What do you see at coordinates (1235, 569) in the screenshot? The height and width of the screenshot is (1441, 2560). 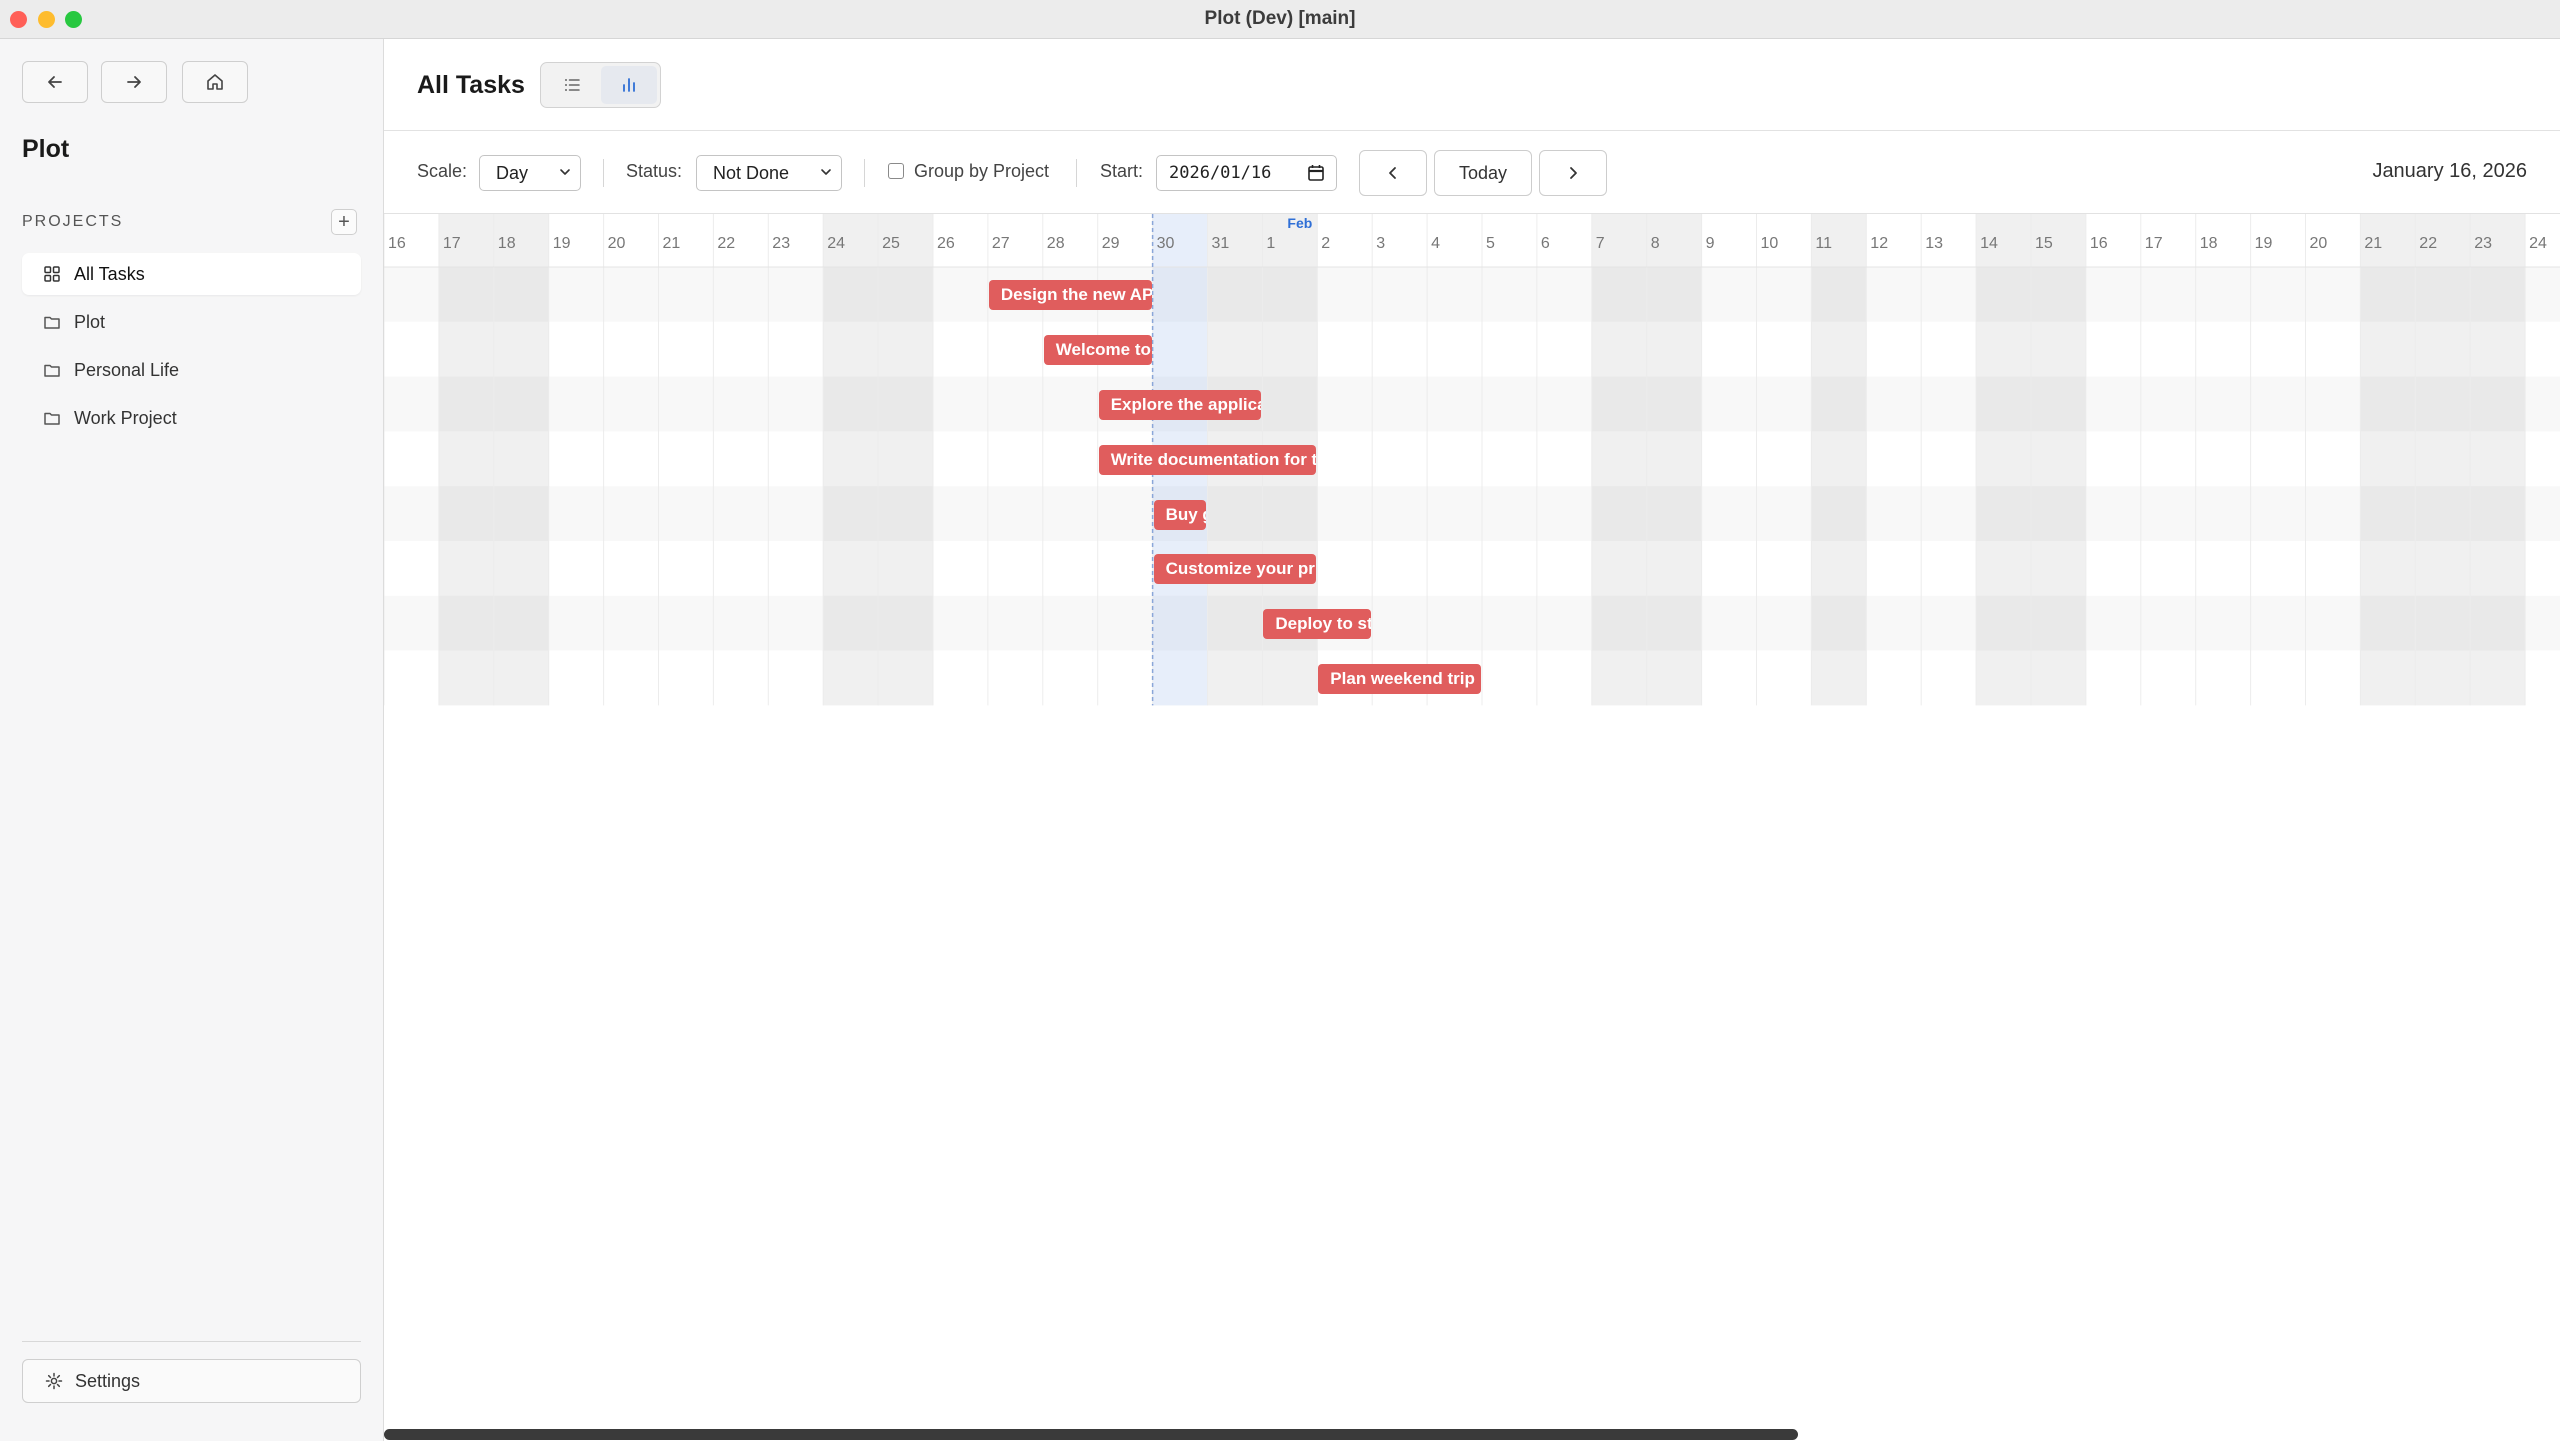 I see `task-bar: Customize your pr` at bounding box center [1235, 569].